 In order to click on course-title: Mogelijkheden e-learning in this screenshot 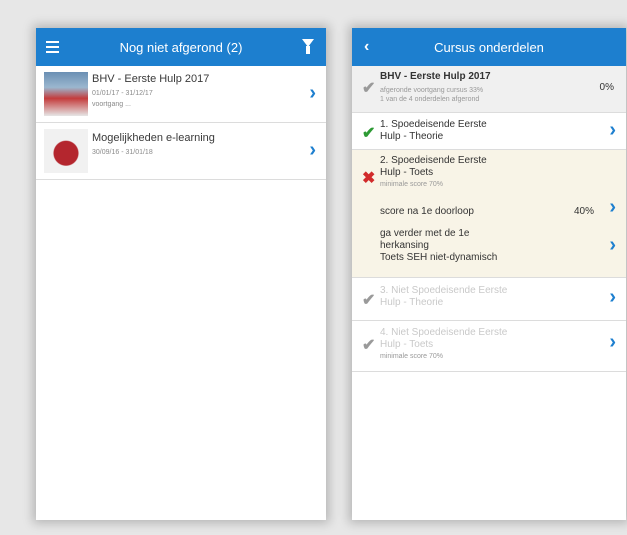, I will do `click(153, 138)`.